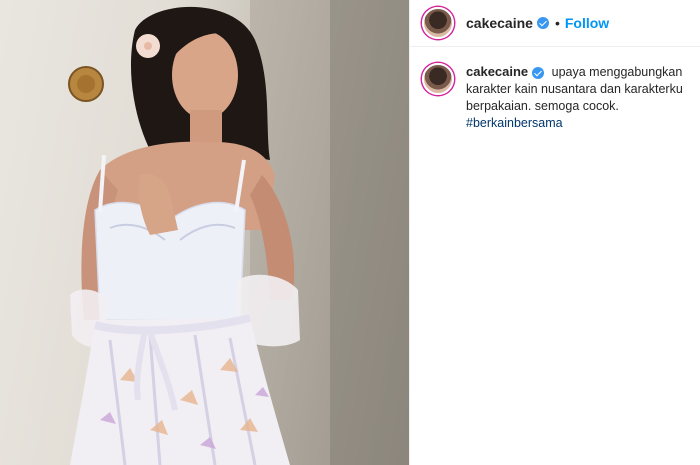 The width and height of the screenshot is (700, 465). What do you see at coordinates (587, 23) in the screenshot?
I see `follow-button: Follow` at bounding box center [587, 23].